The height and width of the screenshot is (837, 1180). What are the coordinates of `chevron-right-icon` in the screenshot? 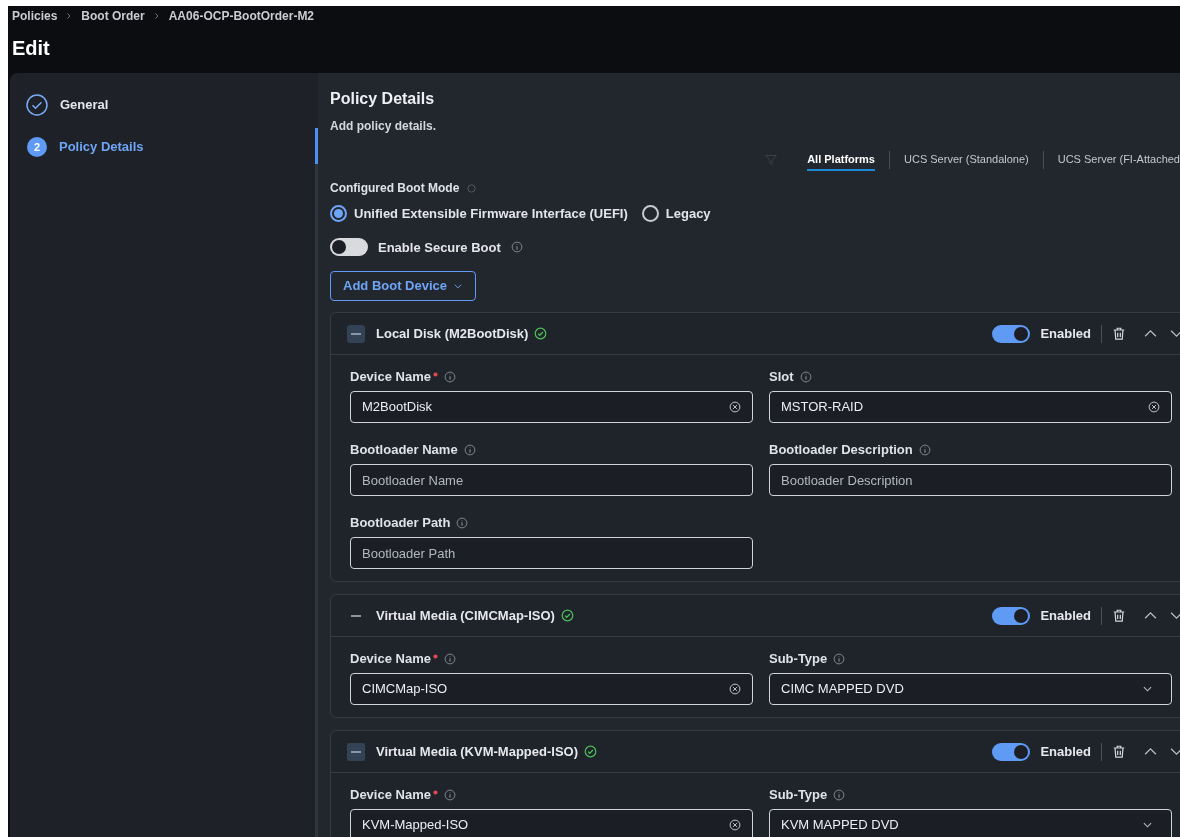 It's located at (156, 16).